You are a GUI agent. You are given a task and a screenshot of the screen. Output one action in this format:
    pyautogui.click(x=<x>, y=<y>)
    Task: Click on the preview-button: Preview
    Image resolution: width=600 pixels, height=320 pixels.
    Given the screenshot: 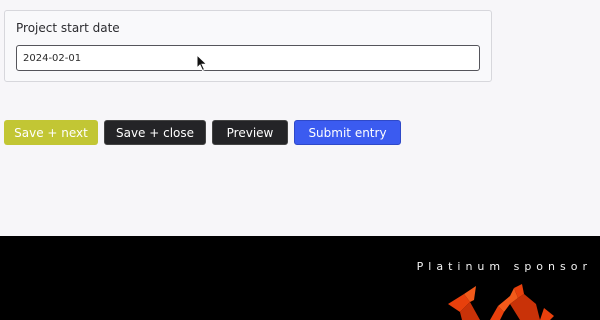 What is the action you would take?
    pyautogui.click(x=250, y=132)
    